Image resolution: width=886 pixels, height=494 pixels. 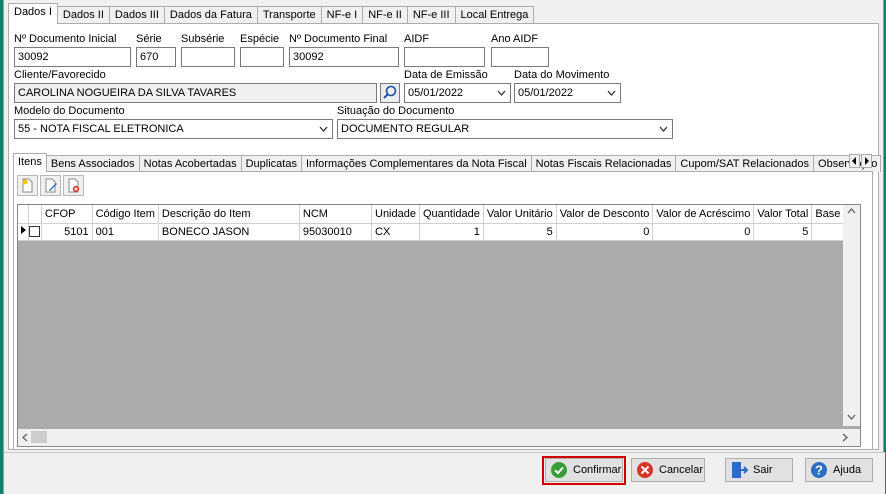 I want to click on confirmar-label: Confirmar, so click(x=597, y=470).